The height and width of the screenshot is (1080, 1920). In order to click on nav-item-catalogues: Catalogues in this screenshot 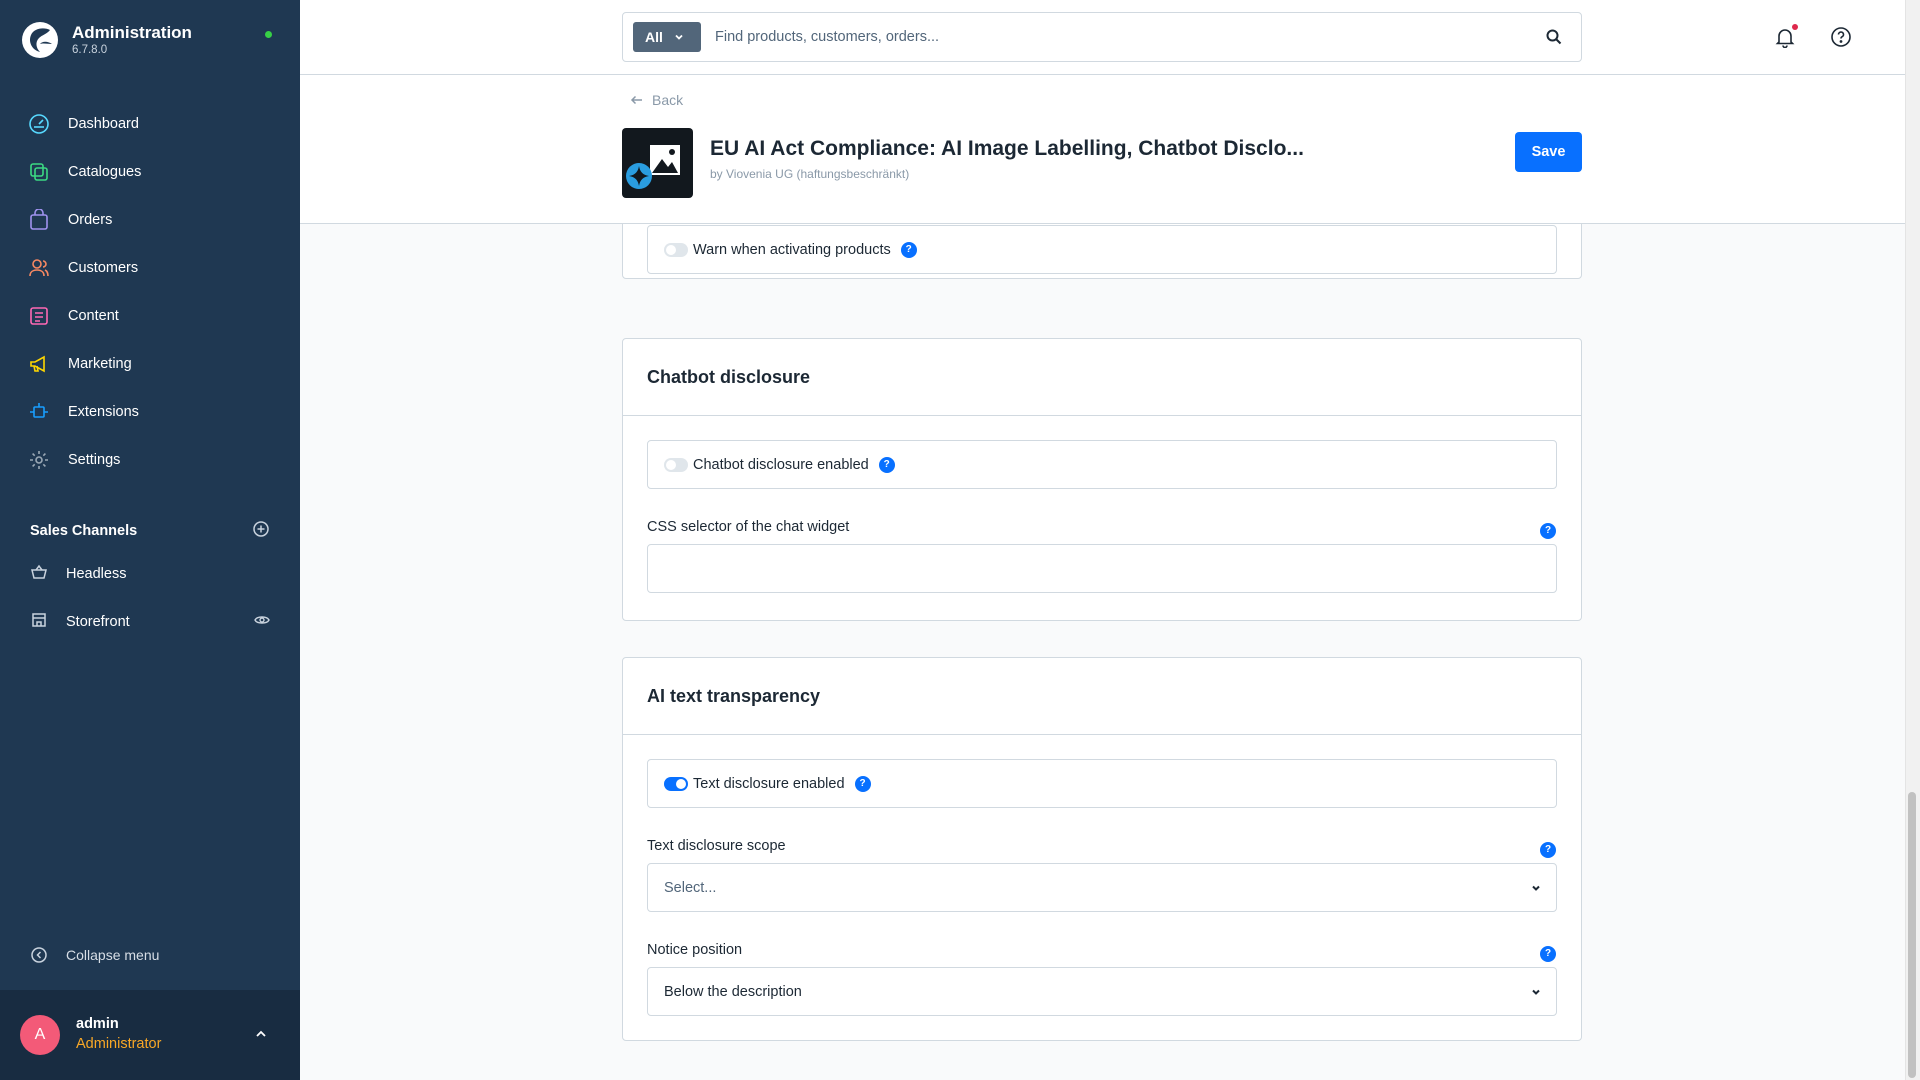, I will do `click(150, 172)`.